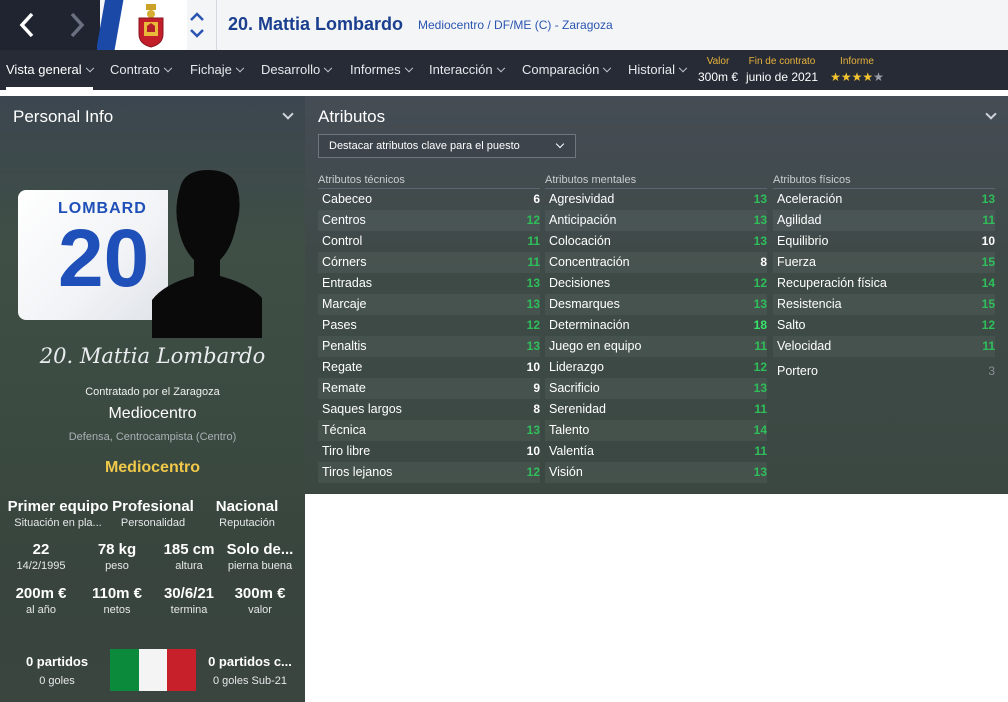 The width and height of the screenshot is (1008, 702). What do you see at coordinates (429, 262) in the screenshot?
I see `attribute-row: Córners 11` at bounding box center [429, 262].